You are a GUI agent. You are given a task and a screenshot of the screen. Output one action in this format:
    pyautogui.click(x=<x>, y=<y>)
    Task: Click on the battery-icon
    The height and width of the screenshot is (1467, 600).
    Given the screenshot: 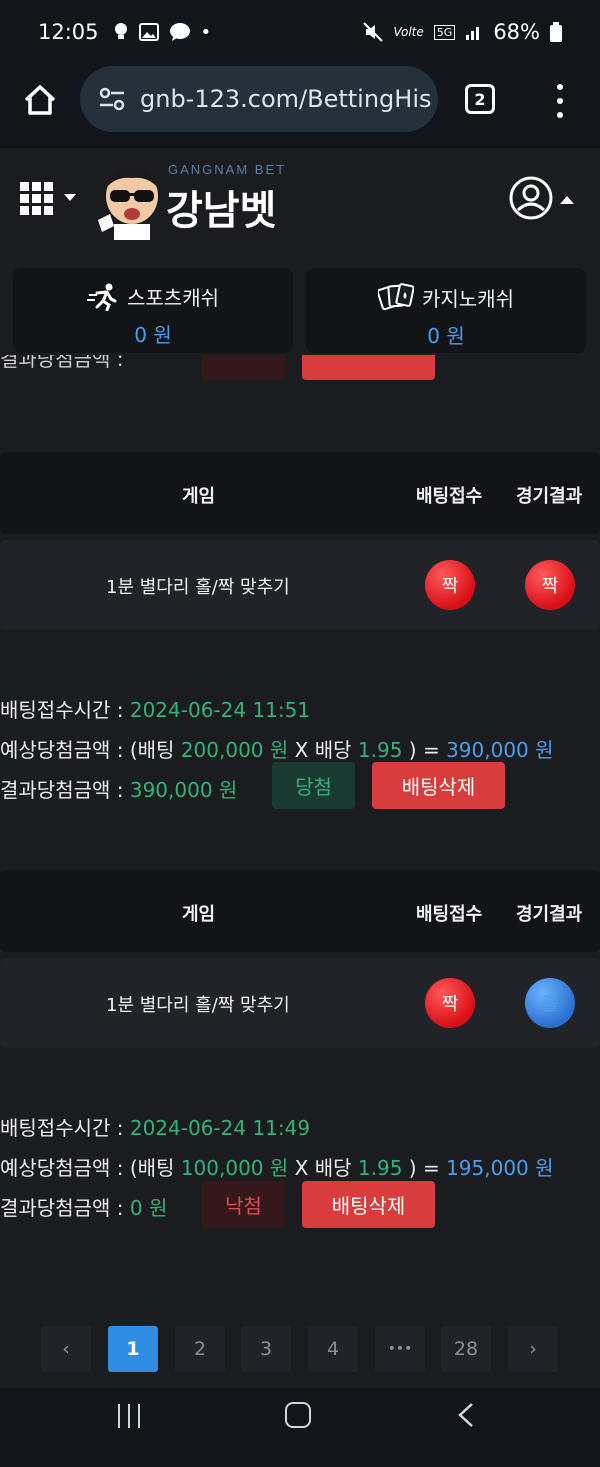 What is the action you would take?
    pyautogui.click(x=556, y=32)
    